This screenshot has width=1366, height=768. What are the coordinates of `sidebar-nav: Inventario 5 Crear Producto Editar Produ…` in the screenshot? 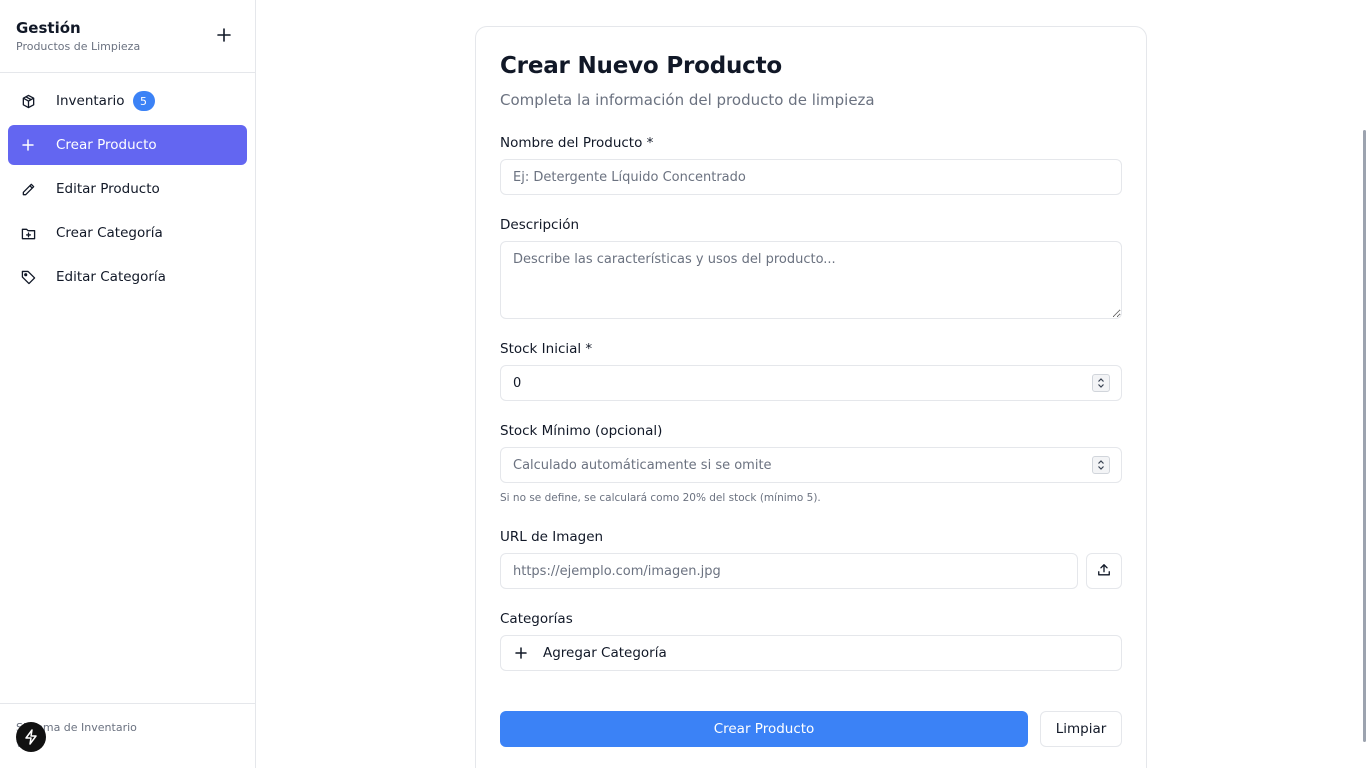 It's located at (127, 191).